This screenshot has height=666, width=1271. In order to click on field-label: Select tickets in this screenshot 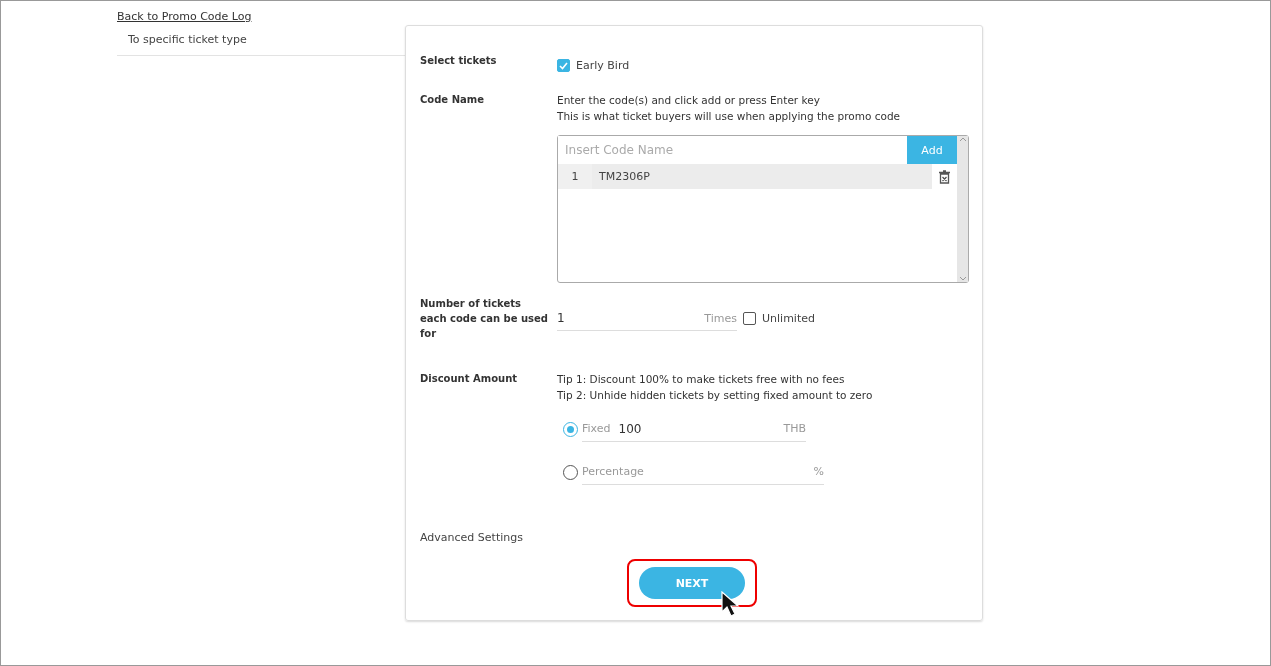, I will do `click(459, 61)`.